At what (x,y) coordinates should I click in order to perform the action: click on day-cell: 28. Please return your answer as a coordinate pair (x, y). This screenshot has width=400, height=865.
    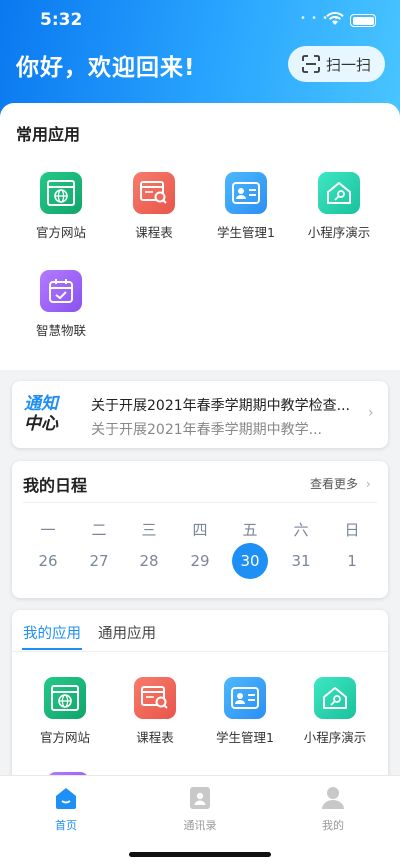
    Looking at the image, I should click on (149, 561).